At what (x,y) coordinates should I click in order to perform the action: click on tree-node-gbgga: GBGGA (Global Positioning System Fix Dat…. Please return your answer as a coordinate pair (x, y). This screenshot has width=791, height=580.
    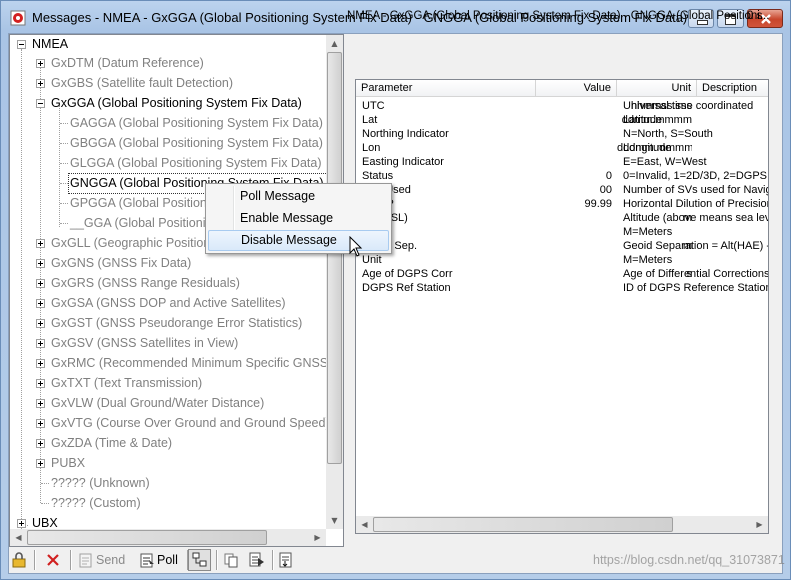
    Looking at the image, I should click on (196, 143).